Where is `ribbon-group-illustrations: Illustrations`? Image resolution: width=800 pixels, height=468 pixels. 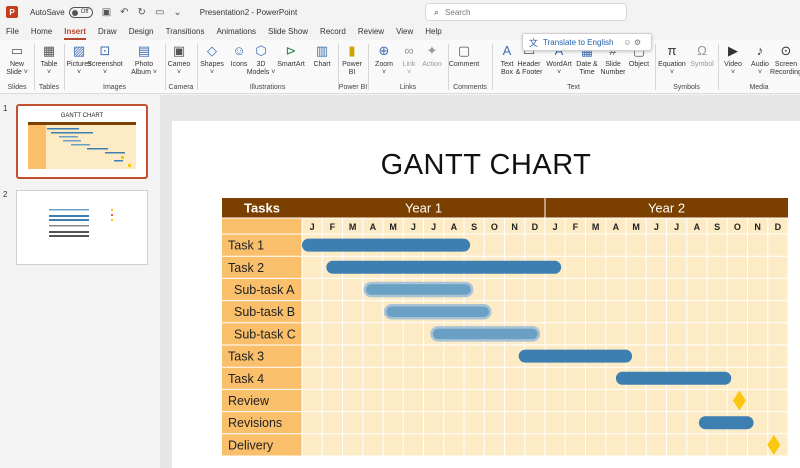
ribbon-group-illustrations: Illustrations is located at coordinates (267, 87).